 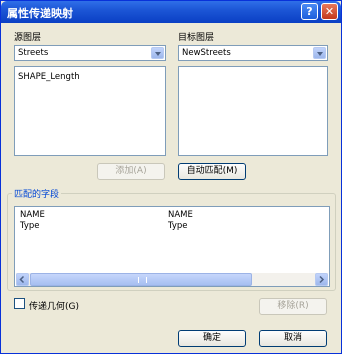 What do you see at coordinates (90, 111) in the screenshot?
I see `source-fields-list: SHAPE_Length` at bounding box center [90, 111].